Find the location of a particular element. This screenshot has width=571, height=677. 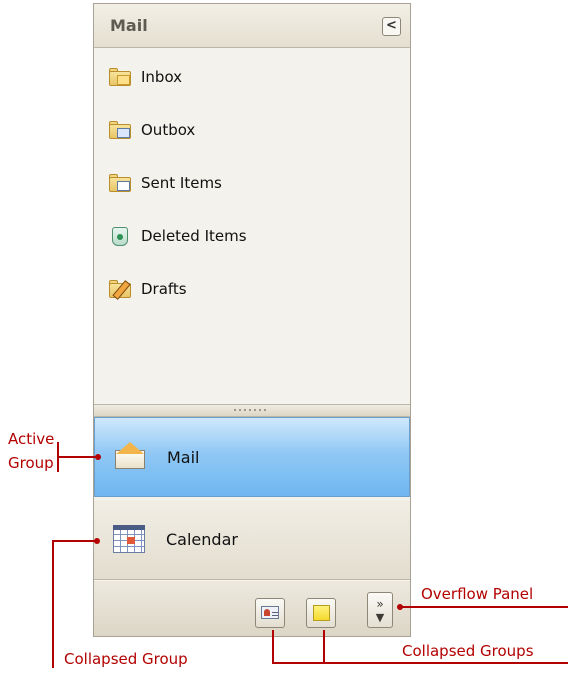

callout-active-group-line2: Group is located at coordinates (31, 463).